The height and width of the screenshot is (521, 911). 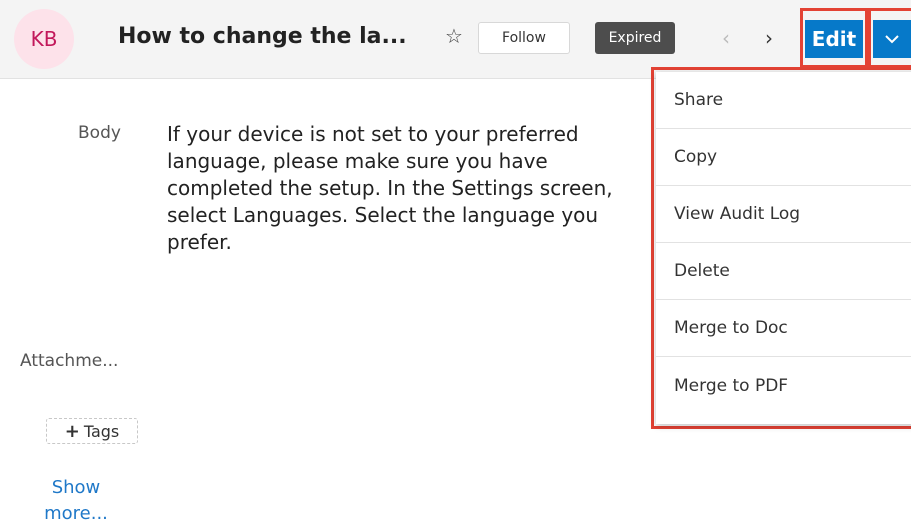 I want to click on body-field-label: Body, so click(x=99, y=133).